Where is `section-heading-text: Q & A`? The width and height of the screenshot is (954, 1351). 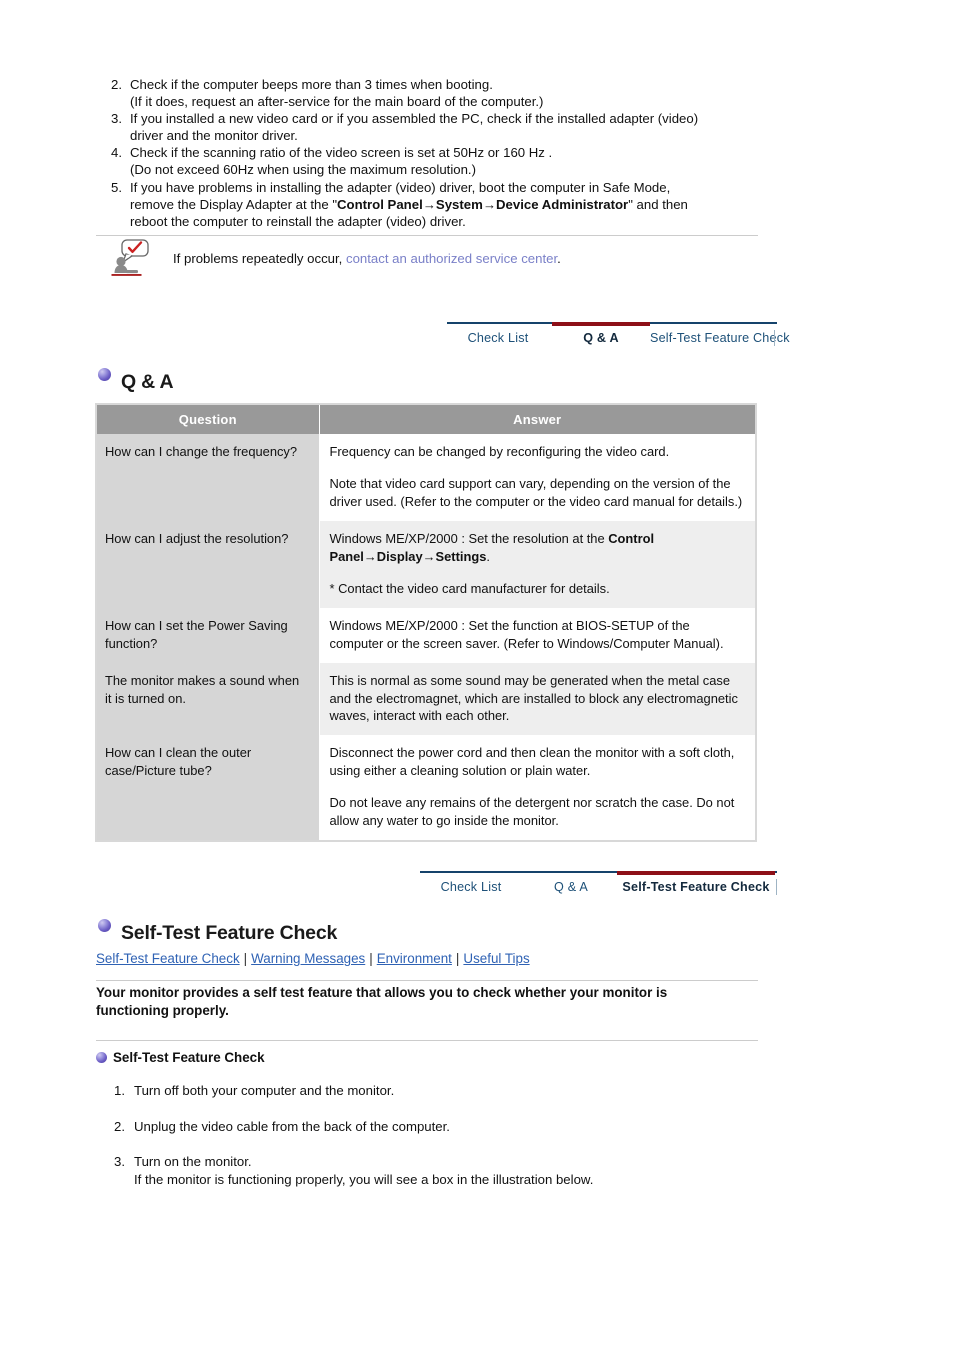 section-heading-text: Q & A is located at coordinates (147, 382).